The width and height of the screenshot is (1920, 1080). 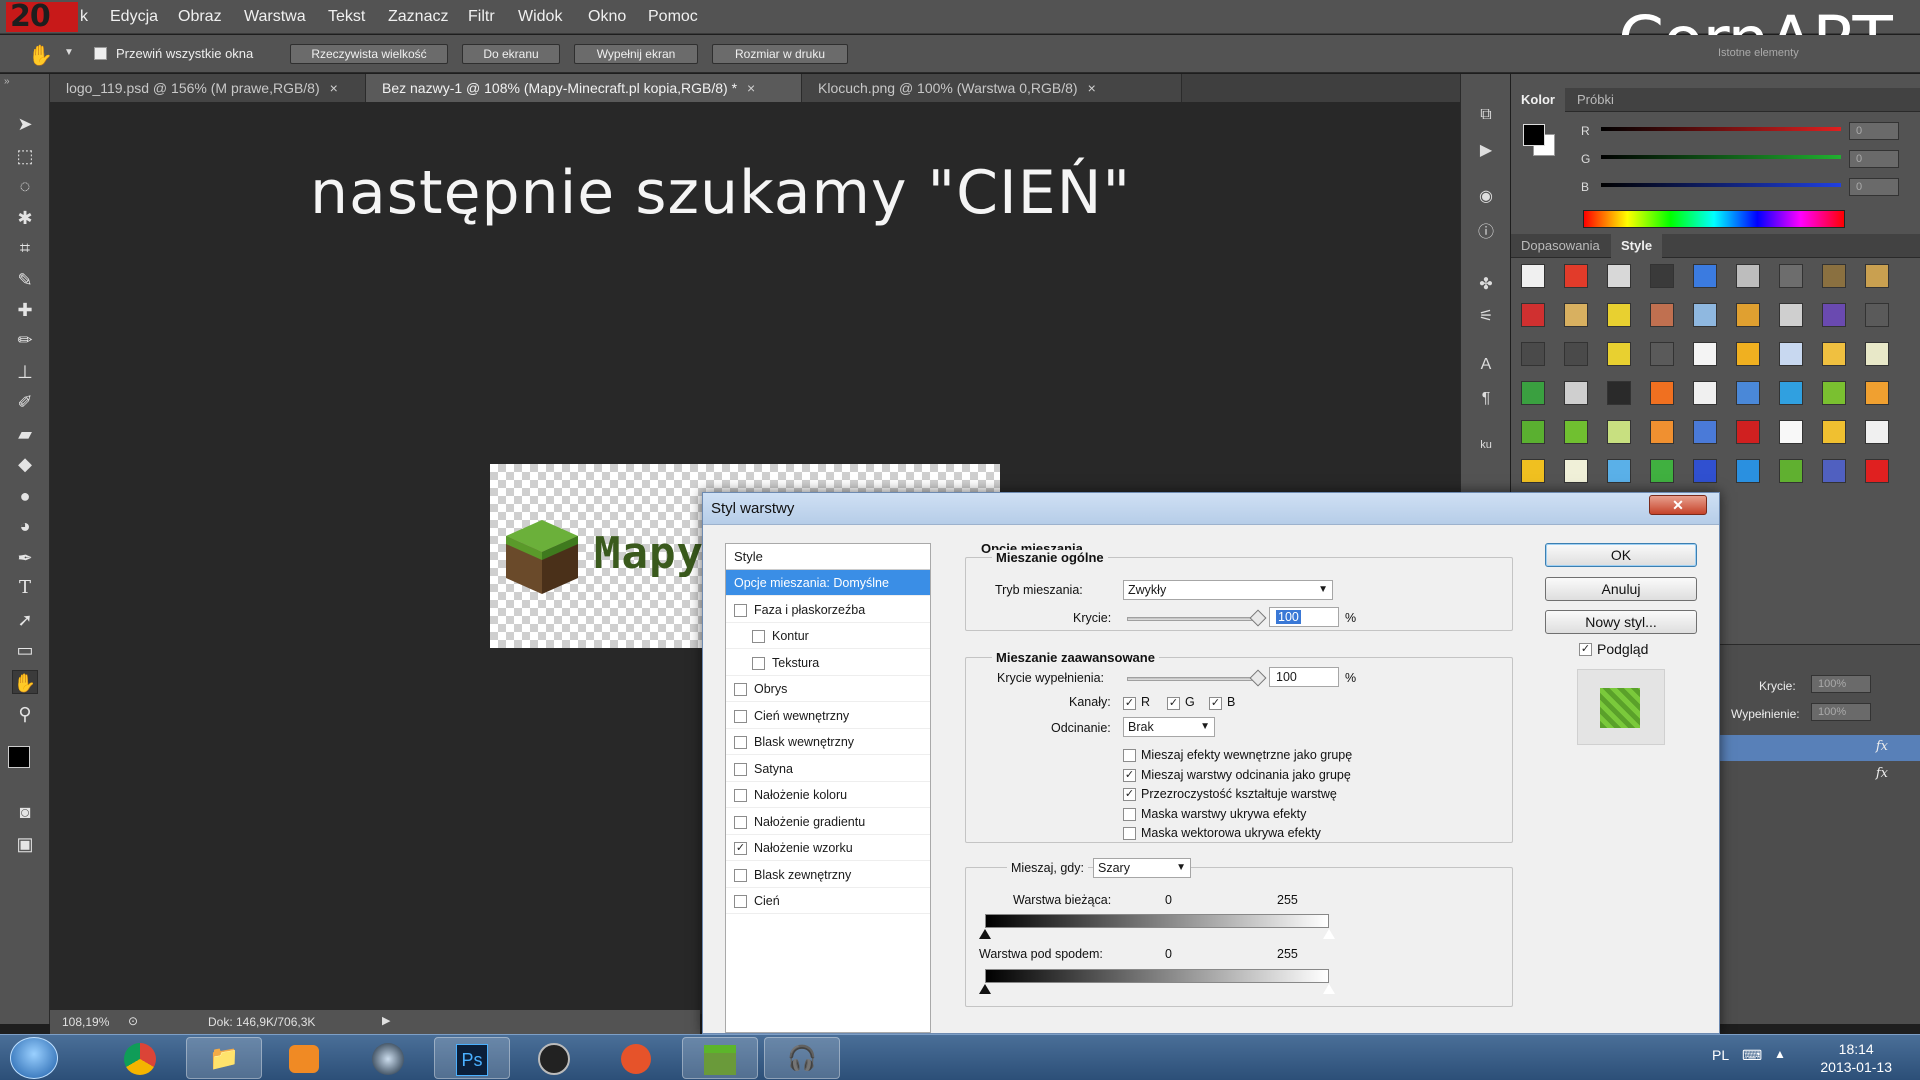 What do you see at coordinates (1720, 1055) in the screenshot?
I see `language-indicator: PL` at bounding box center [1720, 1055].